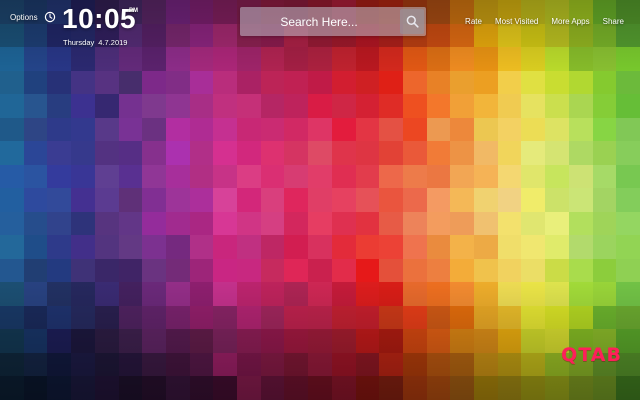 The image size is (640, 400). What do you see at coordinates (319, 21) in the screenshot?
I see `search-input` at bounding box center [319, 21].